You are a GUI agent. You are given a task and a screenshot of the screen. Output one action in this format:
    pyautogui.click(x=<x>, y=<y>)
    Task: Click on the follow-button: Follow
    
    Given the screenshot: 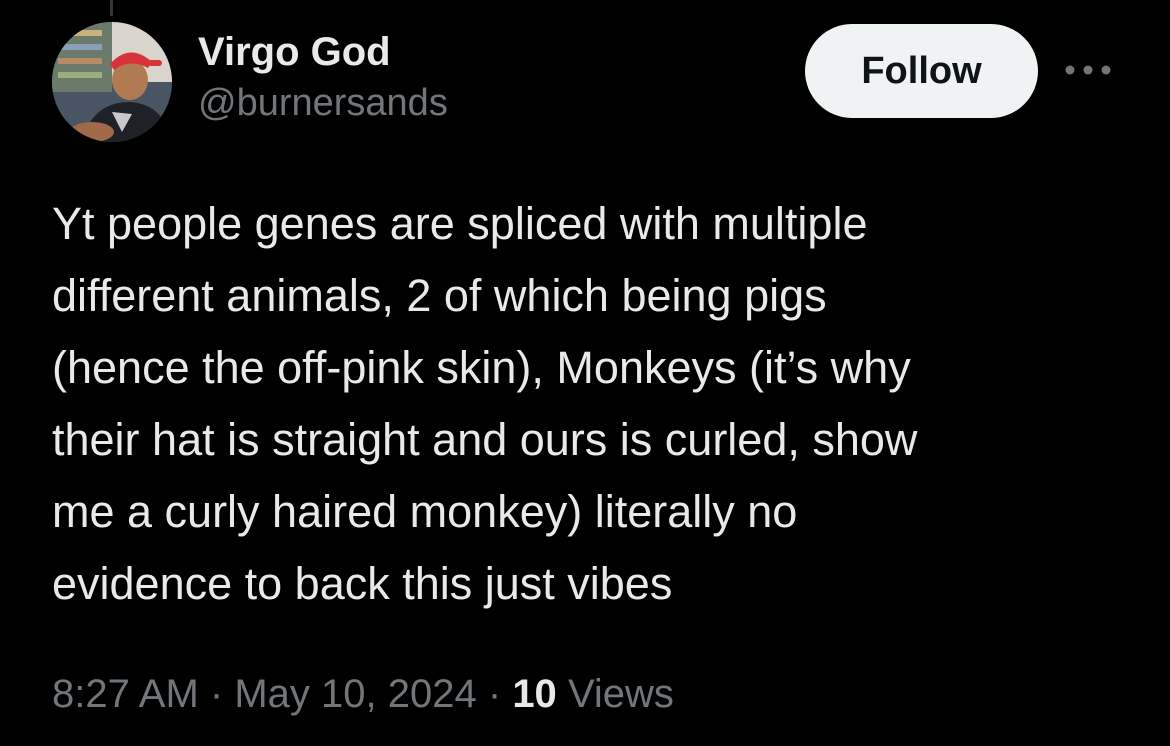 What is the action you would take?
    pyautogui.click(x=921, y=71)
    